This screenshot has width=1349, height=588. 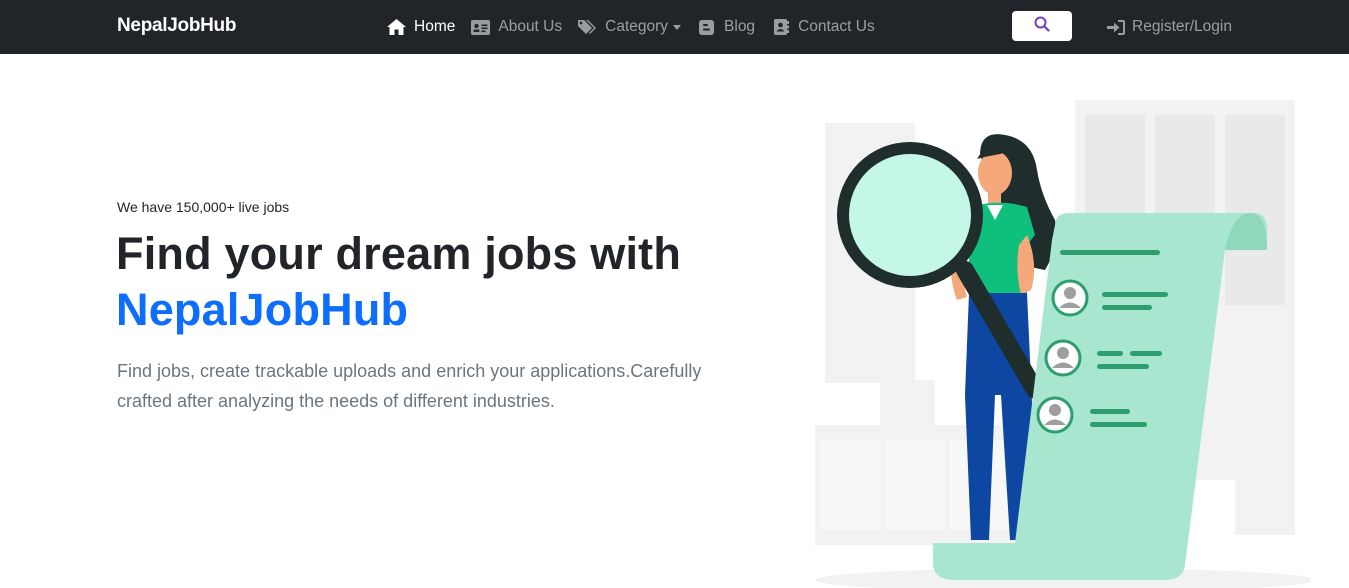 I want to click on nav-item-home: Home, so click(x=421, y=27).